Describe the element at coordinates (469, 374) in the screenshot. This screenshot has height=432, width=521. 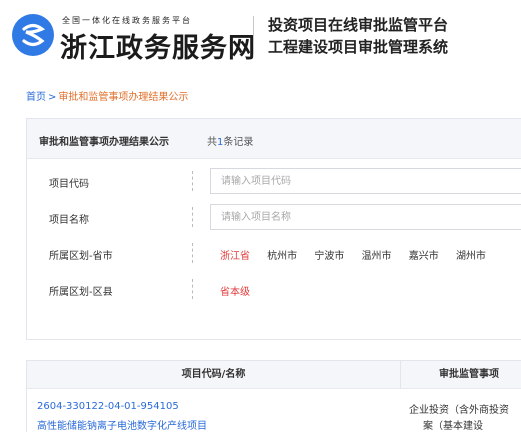
I see `column-header-matter: 审批监管事项` at that location.